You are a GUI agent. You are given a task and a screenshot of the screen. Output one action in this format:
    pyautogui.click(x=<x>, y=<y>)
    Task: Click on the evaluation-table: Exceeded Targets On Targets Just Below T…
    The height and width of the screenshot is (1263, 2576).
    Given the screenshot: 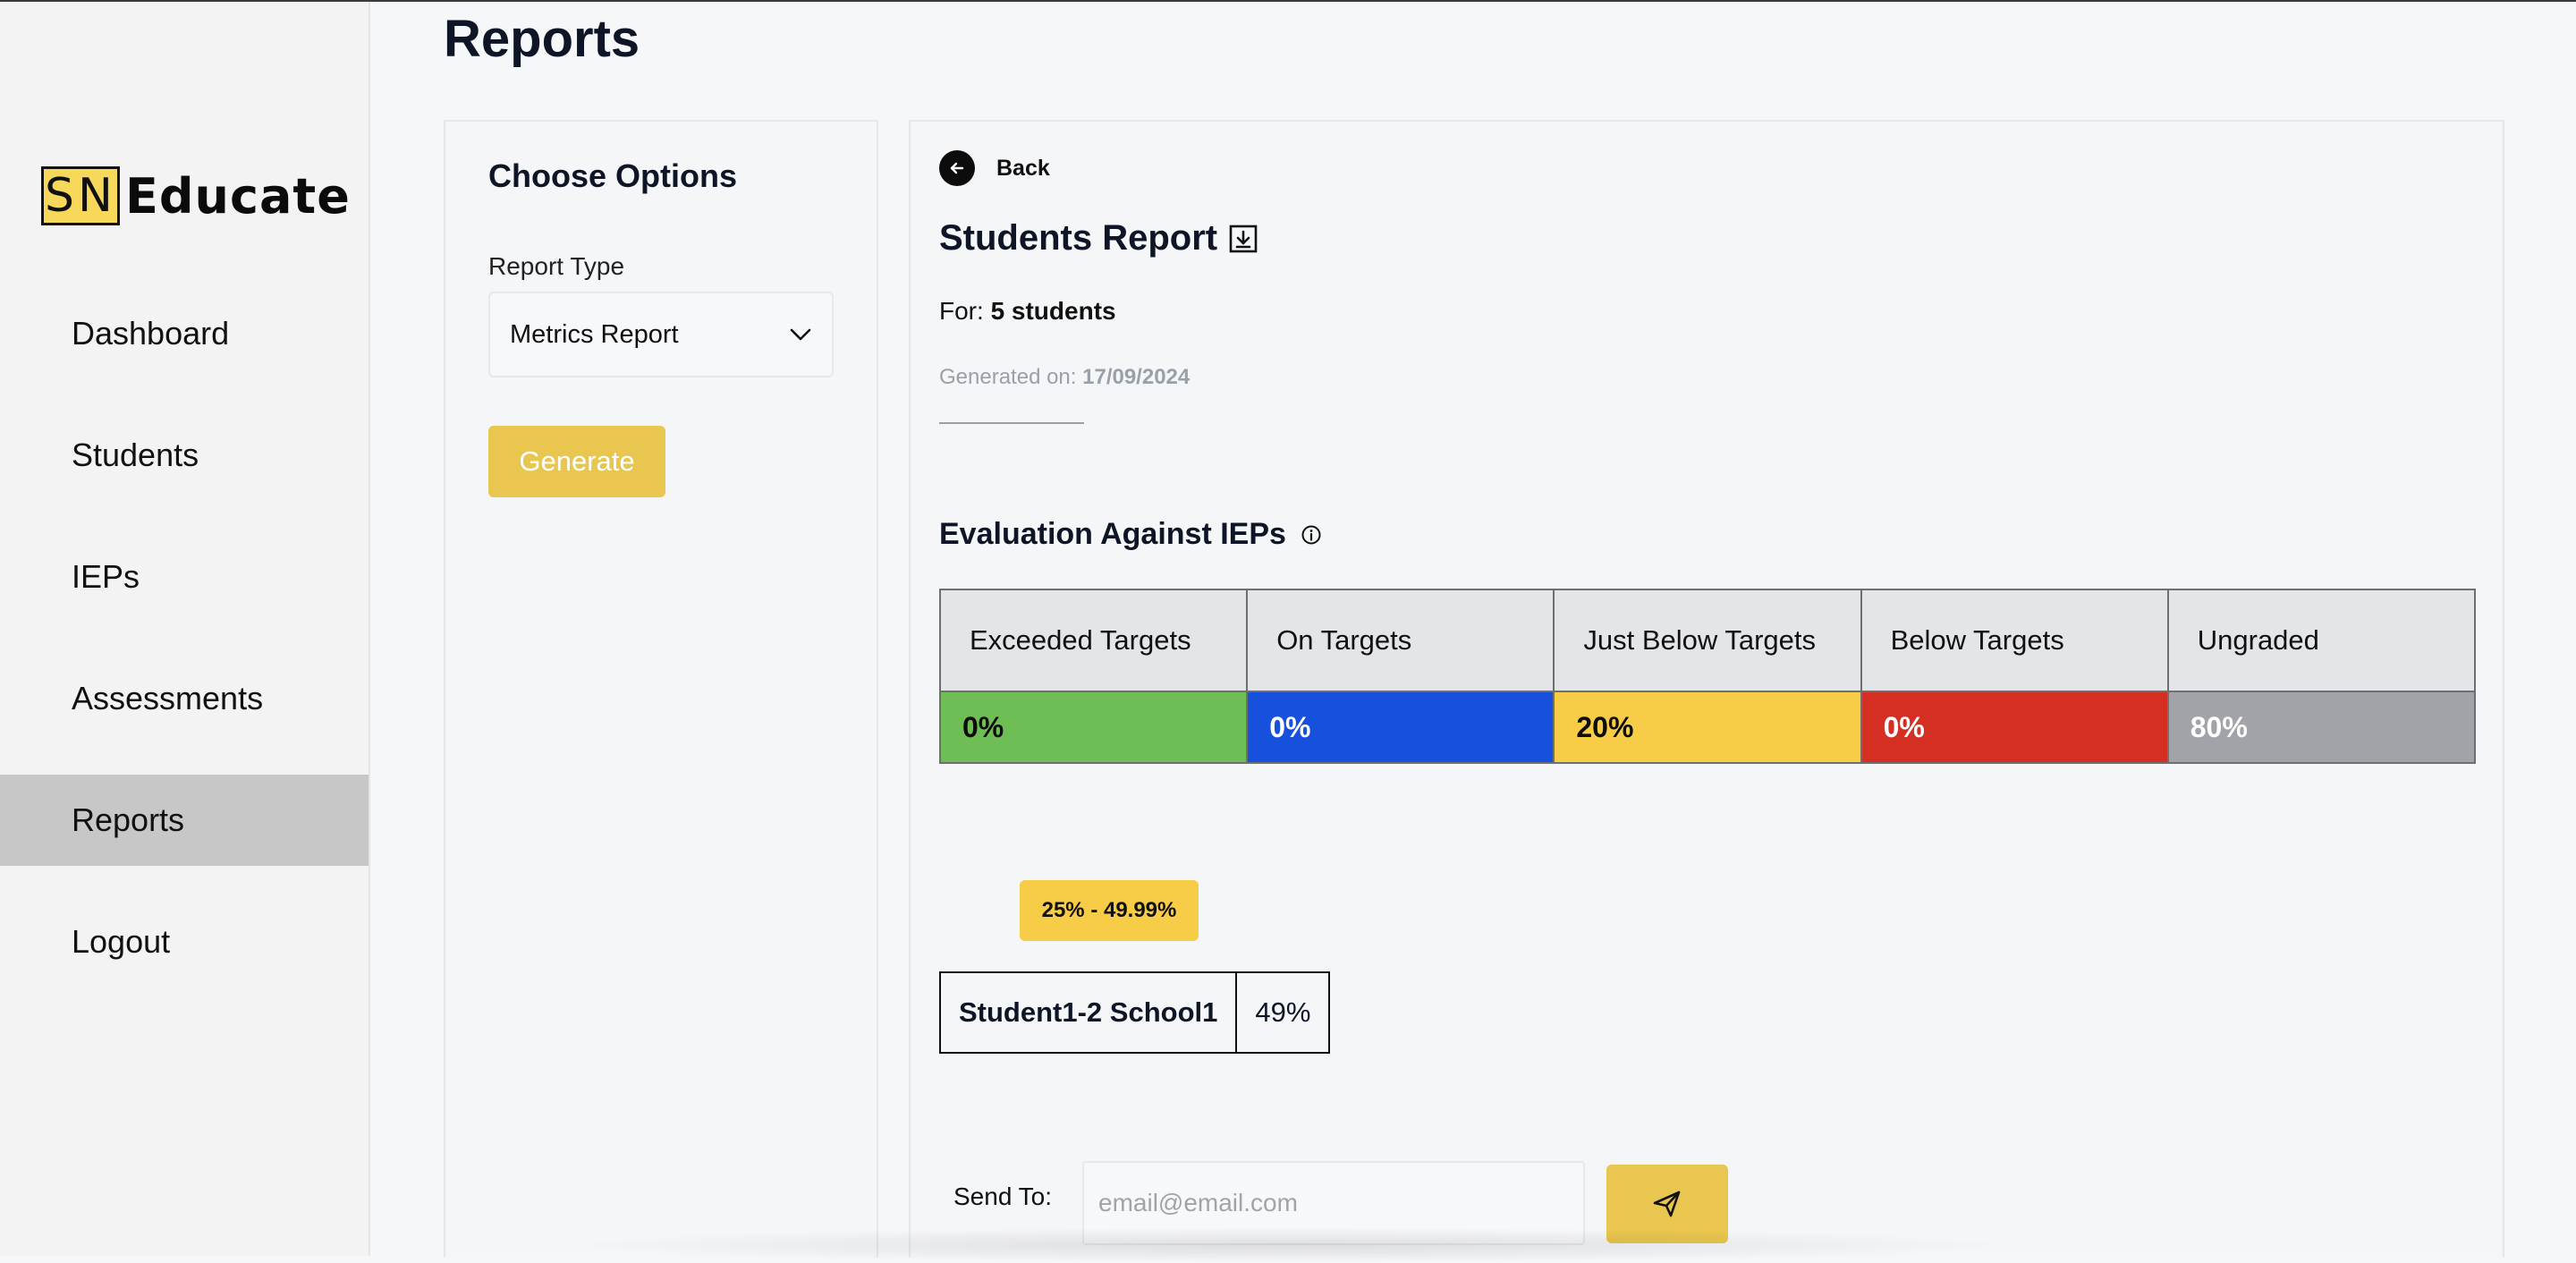 What is the action you would take?
    pyautogui.click(x=1707, y=677)
    